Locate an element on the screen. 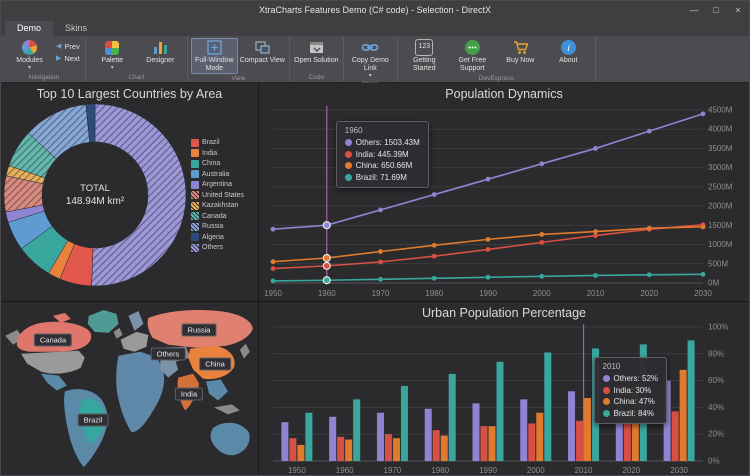 Image resolution: width=750 pixels, height=476 pixels. map-region-australia is located at coordinates (230, 439).